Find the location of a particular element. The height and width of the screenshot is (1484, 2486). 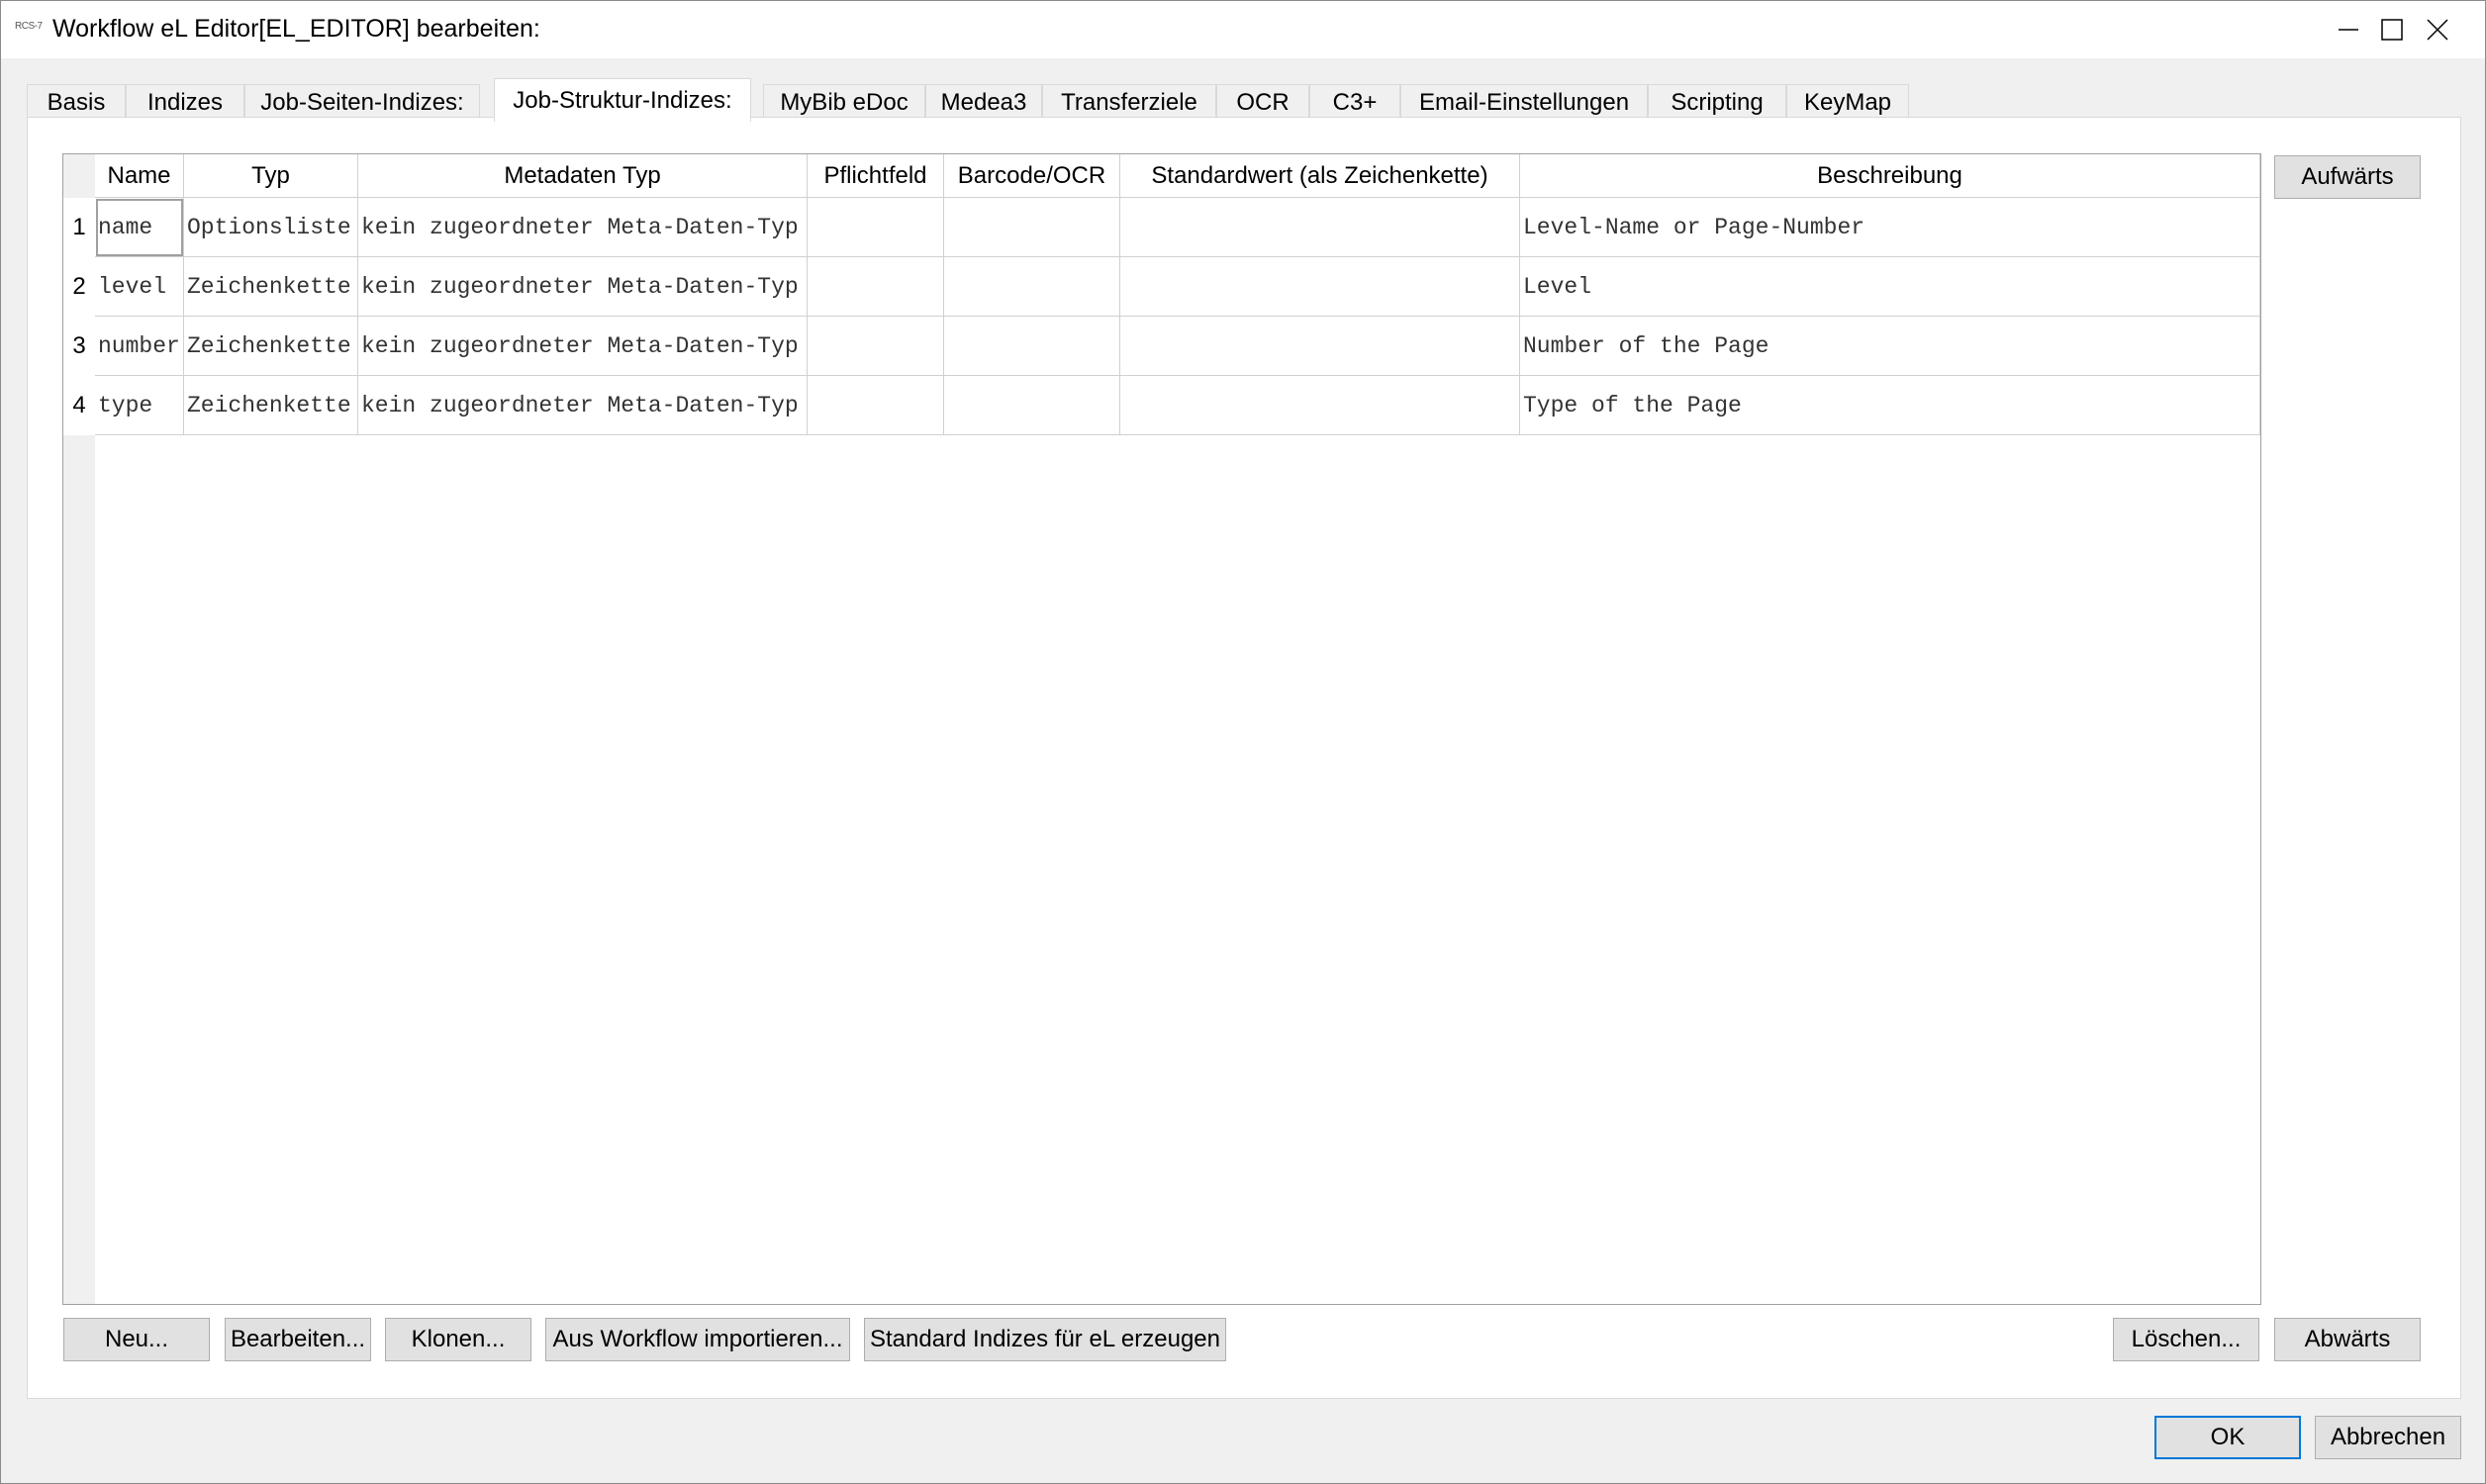

app-icon: RCS-7 is located at coordinates (29, 26).